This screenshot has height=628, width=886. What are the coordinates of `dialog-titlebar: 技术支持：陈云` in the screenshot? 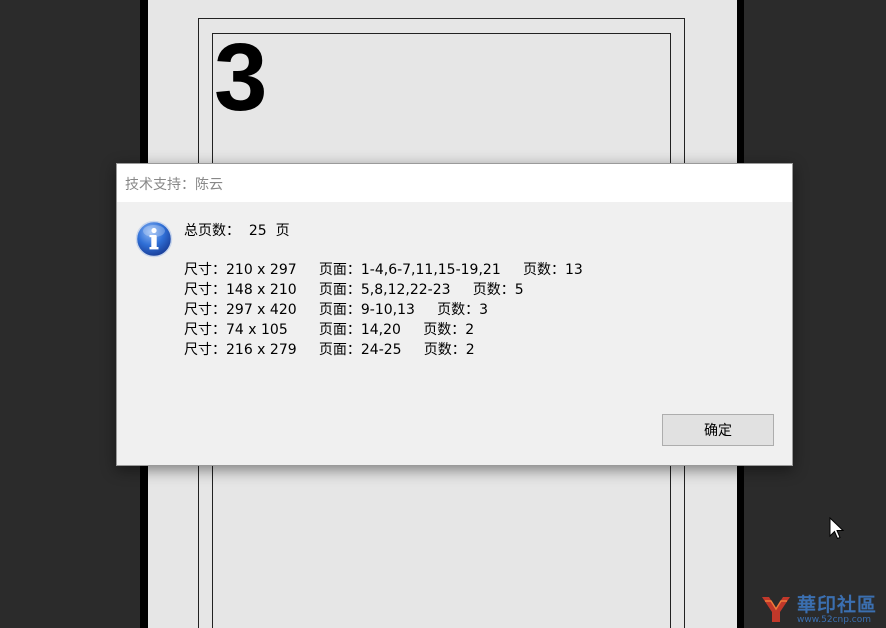 It's located at (454, 183).